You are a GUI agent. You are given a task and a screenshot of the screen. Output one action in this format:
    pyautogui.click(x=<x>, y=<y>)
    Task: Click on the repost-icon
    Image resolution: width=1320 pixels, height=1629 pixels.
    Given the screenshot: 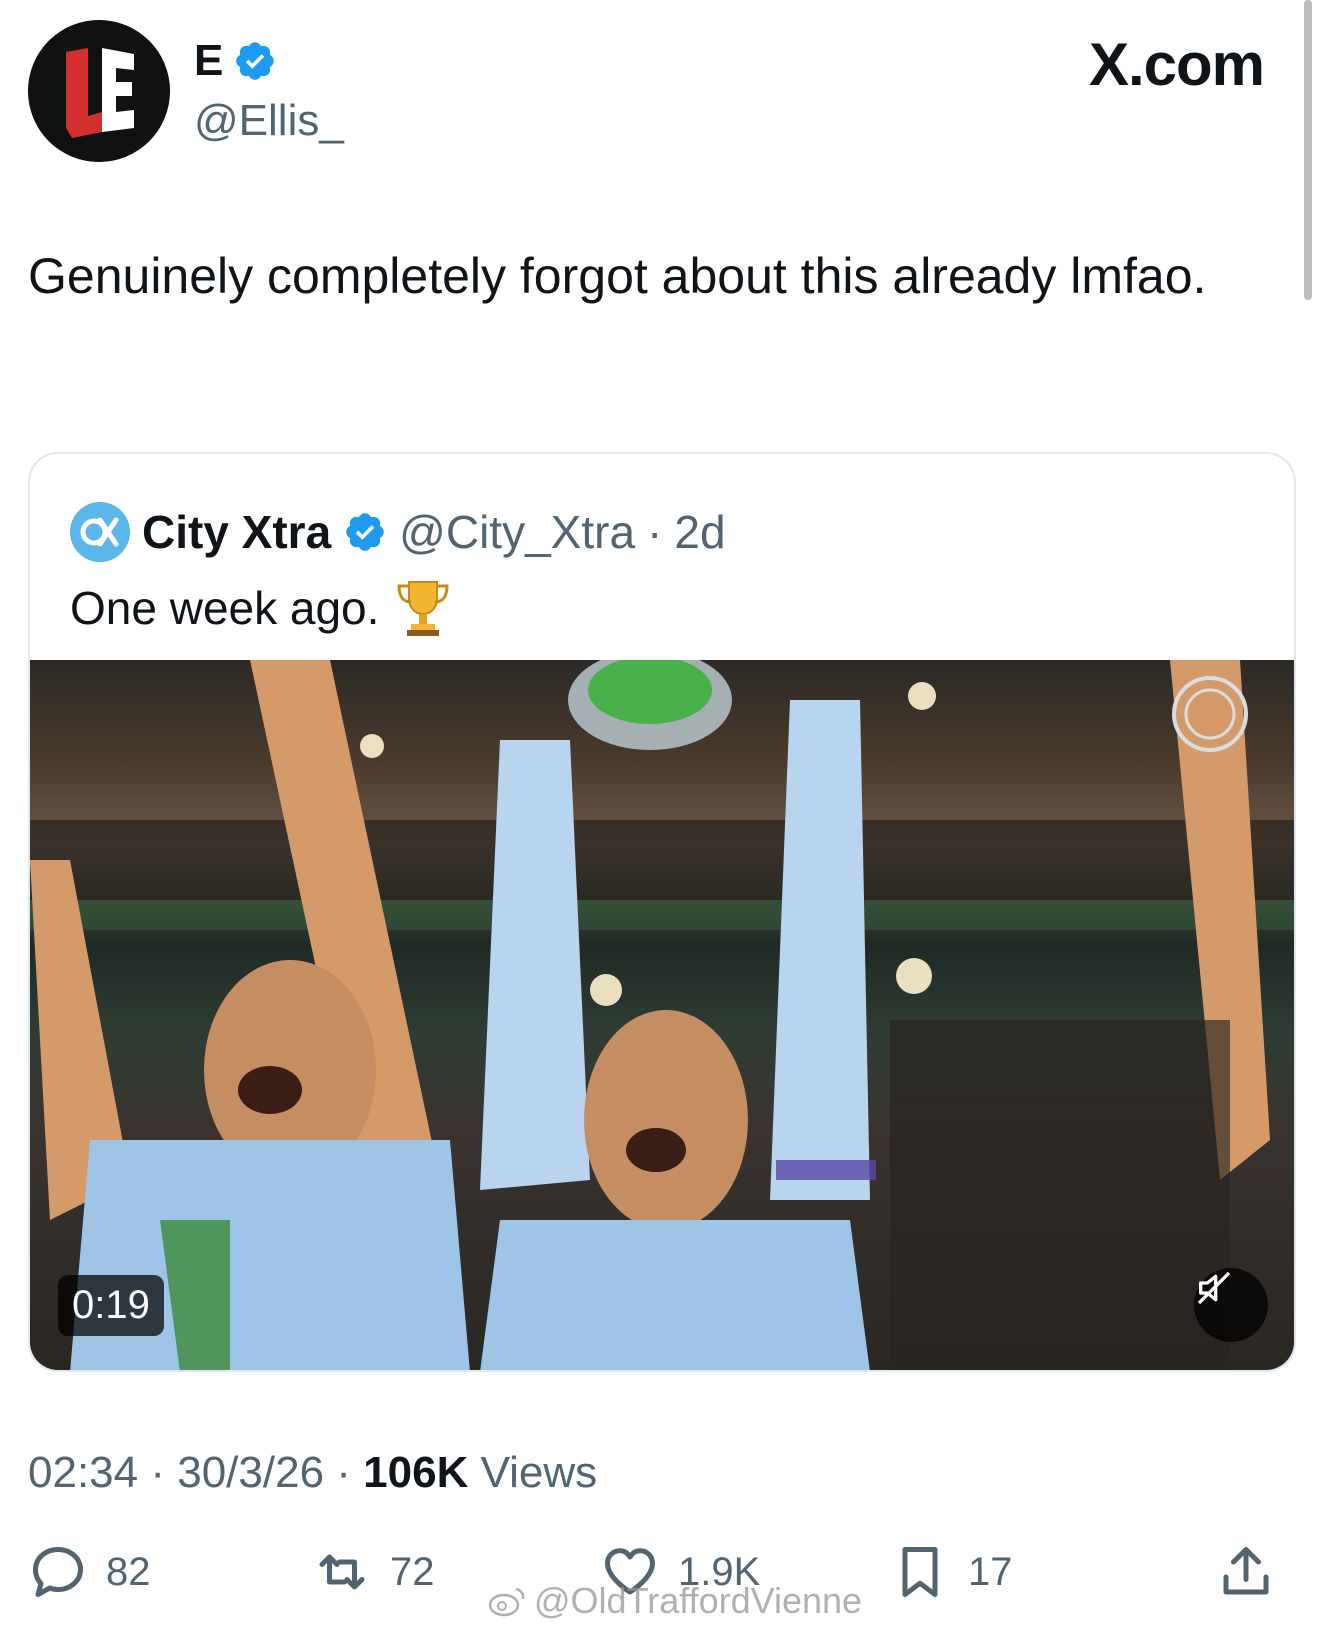 What is the action you would take?
    pyautogui.click(x=342, y=1572)
    